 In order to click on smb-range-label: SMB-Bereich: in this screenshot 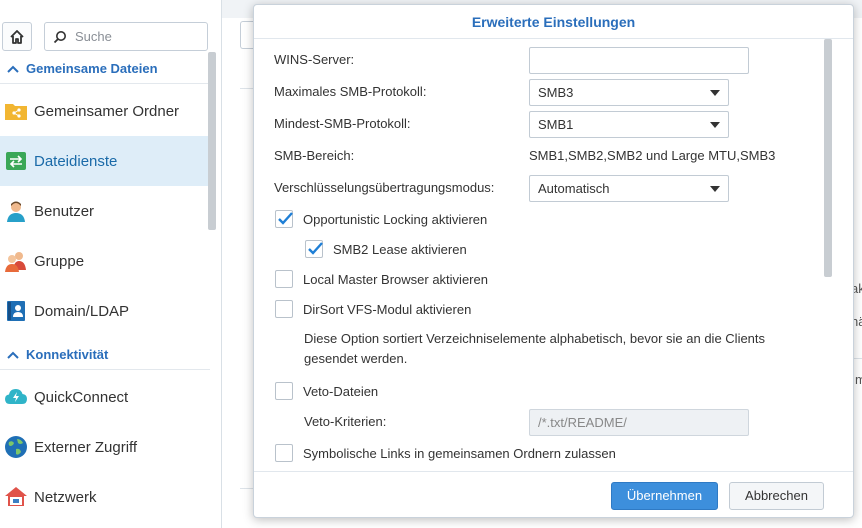, I will do `click(314, 155)`.